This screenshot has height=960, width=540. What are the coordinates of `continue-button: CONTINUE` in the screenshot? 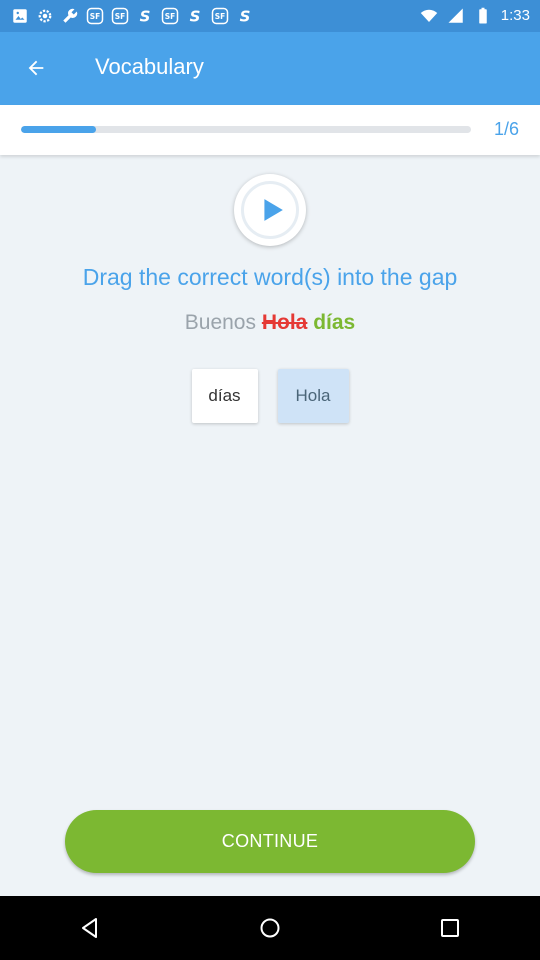 It's located at (270, 841).